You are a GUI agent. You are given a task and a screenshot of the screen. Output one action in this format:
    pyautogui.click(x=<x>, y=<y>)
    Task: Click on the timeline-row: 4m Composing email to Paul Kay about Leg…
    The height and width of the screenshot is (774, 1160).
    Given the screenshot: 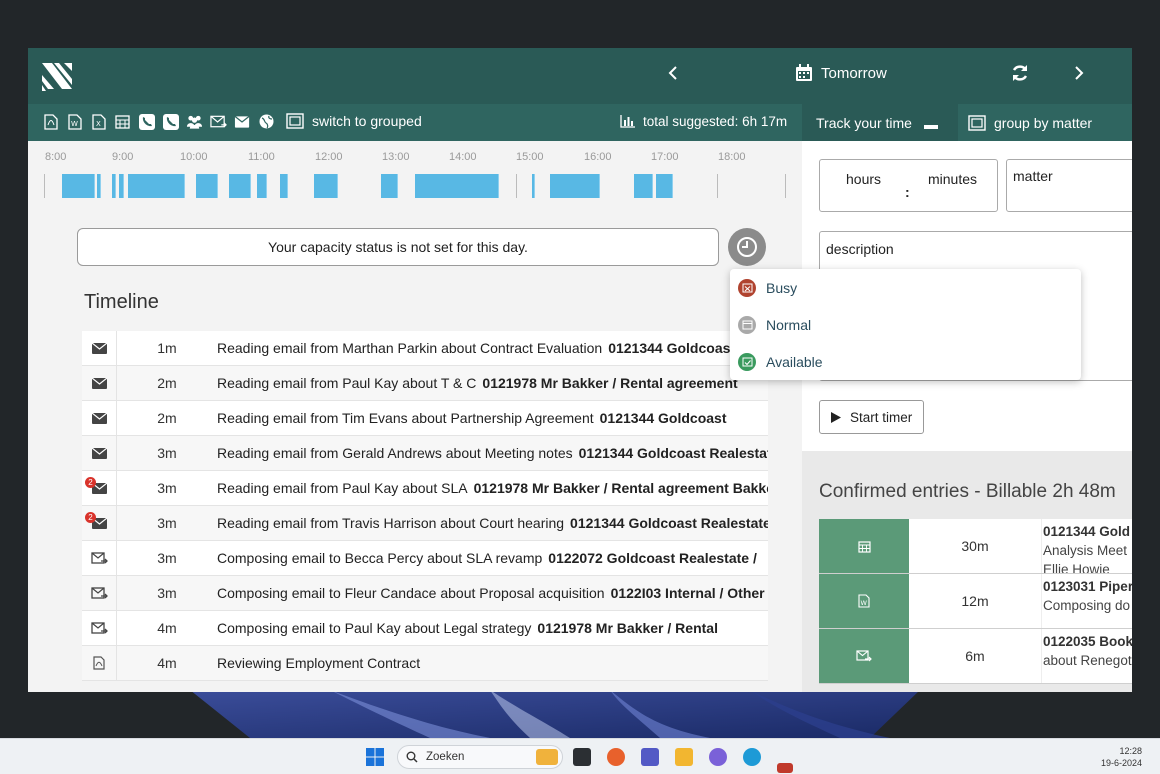 What is the action you would take?
    pyautogui.click(x=425, y=628)
    